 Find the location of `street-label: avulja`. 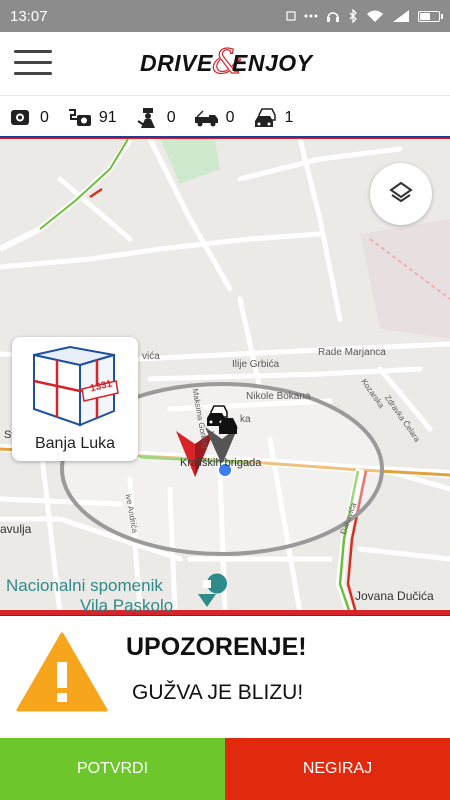

street-label: avulja is located at coordinates (16, 529).